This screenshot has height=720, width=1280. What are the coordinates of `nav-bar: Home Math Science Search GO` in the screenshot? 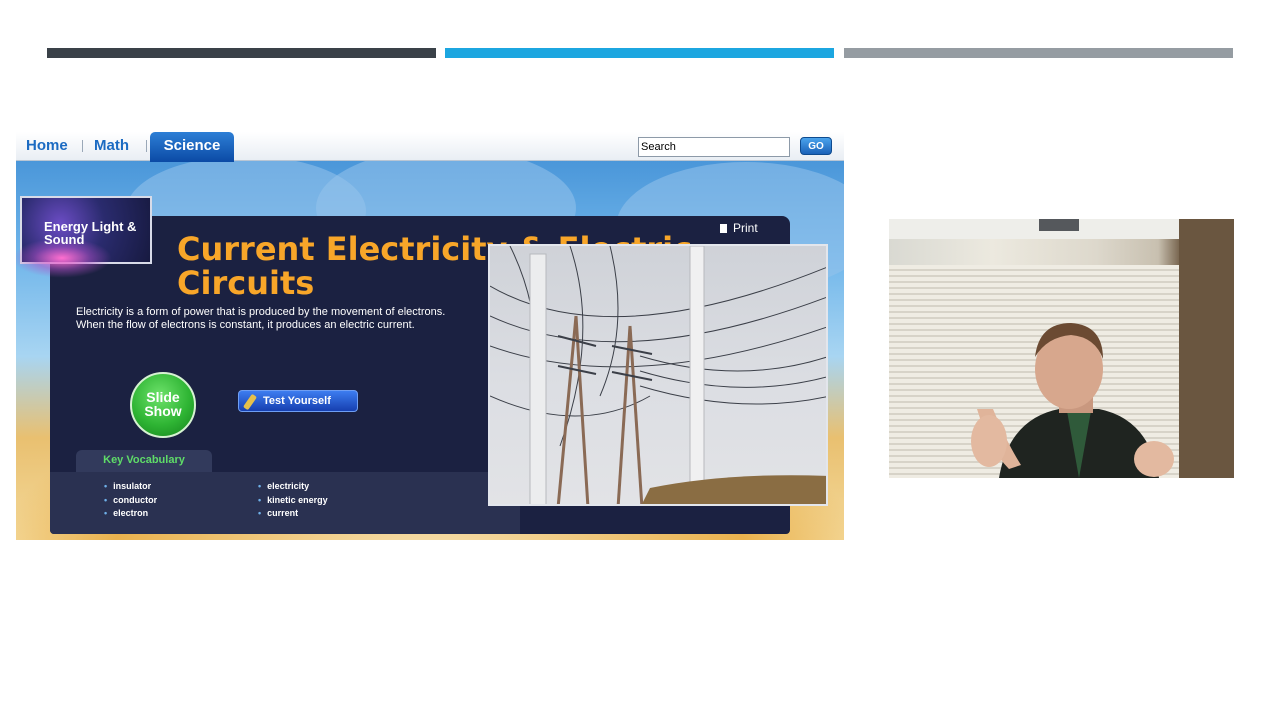 It's located at (430, 147).